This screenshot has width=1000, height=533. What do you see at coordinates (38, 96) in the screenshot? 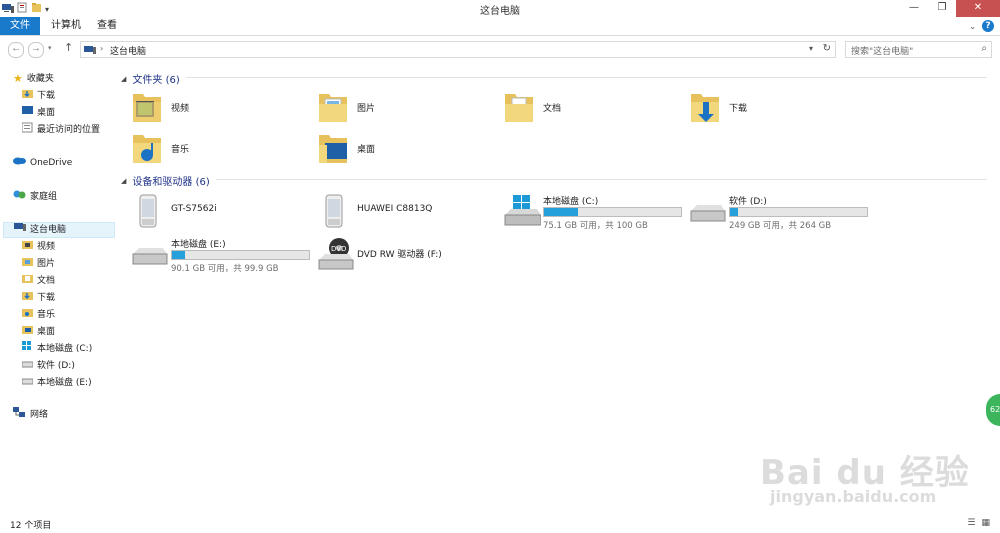
I see `sidebar-item-downloads: 下载` at bounding box center [38, 96].